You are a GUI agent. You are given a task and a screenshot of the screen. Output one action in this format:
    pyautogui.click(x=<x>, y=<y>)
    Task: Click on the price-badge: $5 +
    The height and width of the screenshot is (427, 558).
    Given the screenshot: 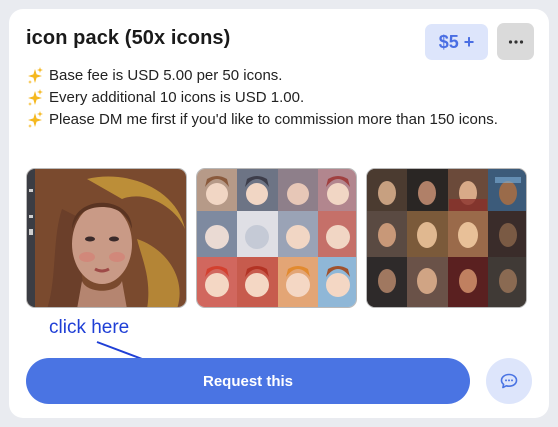 What is the action you would take?
    pyautogui.click(x=456, y=42)
    